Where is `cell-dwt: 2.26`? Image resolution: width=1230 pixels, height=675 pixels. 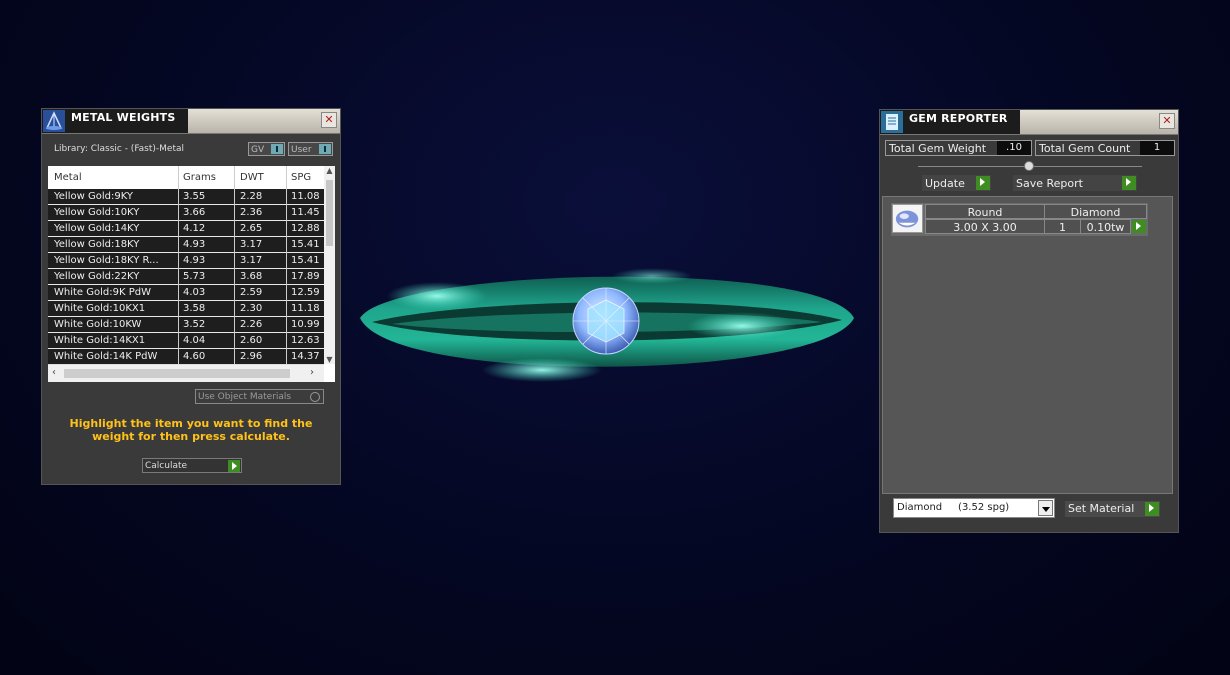 cell-dwt: 2.26 is located at coordinates (251, 324).